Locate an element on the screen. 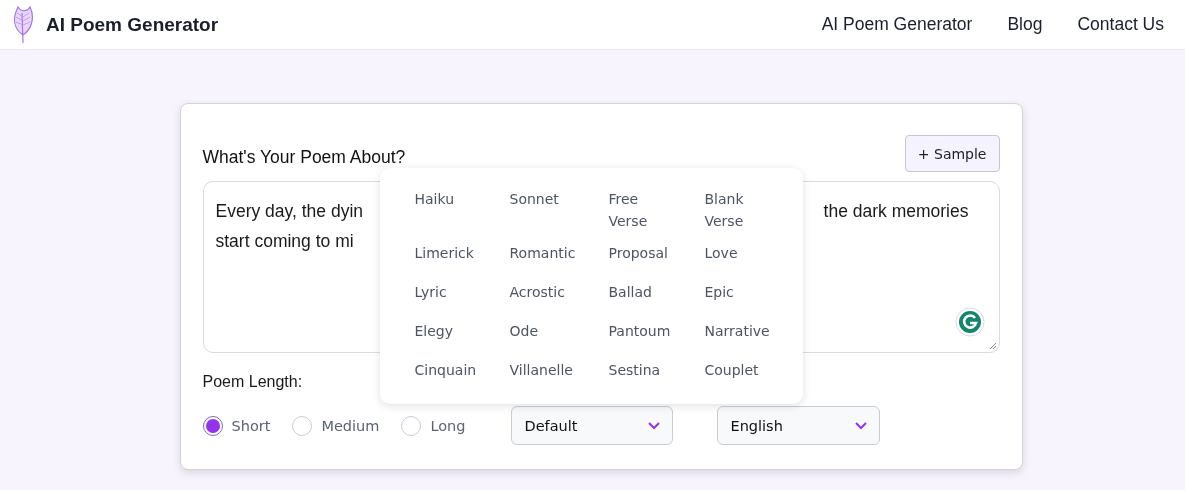  length-label: Poem Length: is located at coordinates (252, 382).